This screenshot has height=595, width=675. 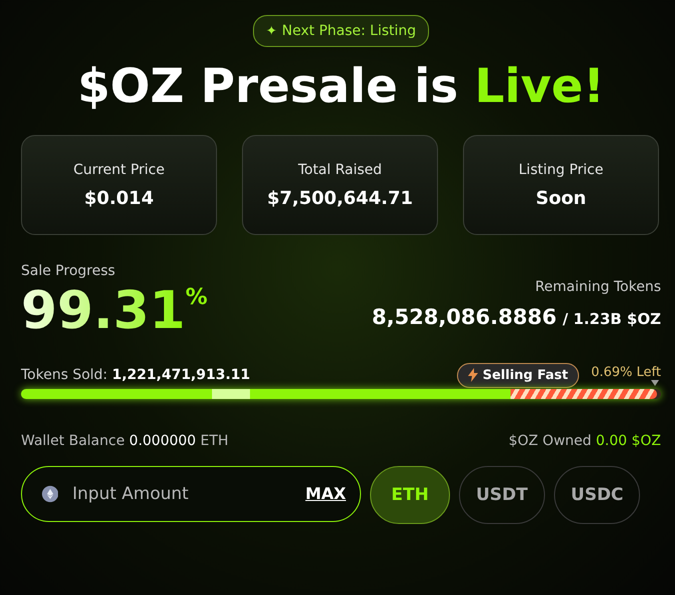 I want to click on stat-value: $0.014, so click(x=119, y=198).